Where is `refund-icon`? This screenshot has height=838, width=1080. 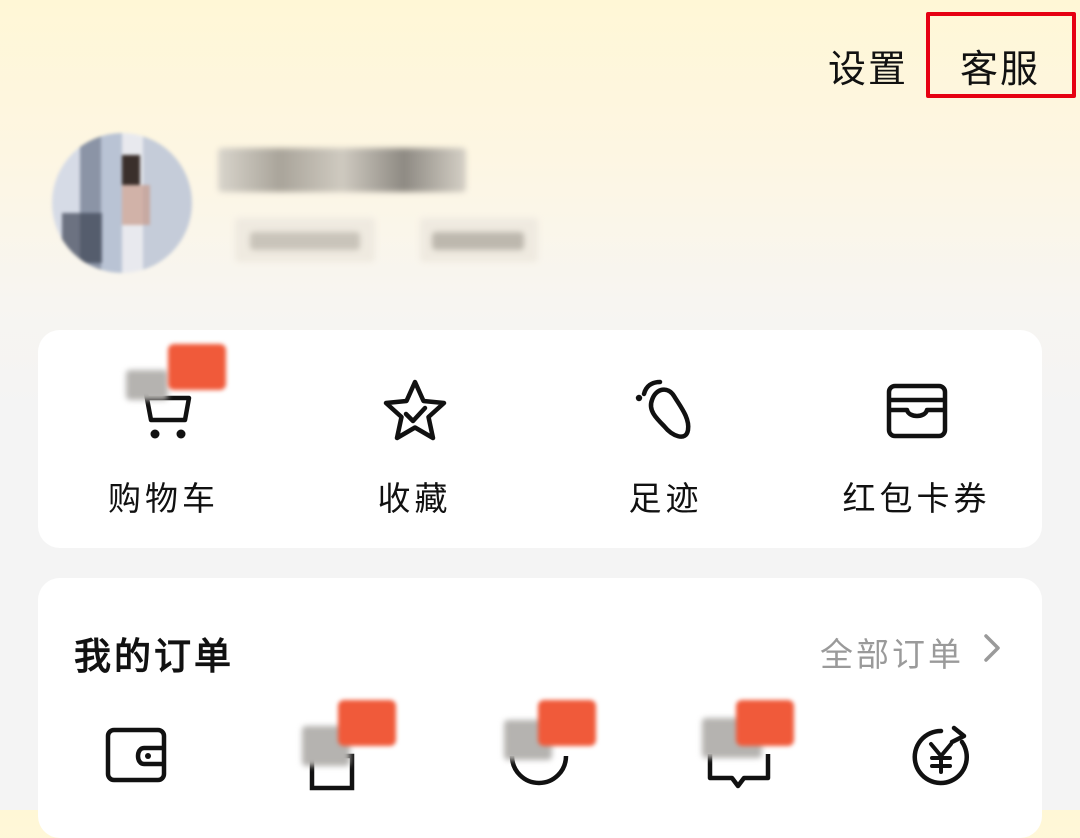 refund-icon is located at coordinates (941, 757).